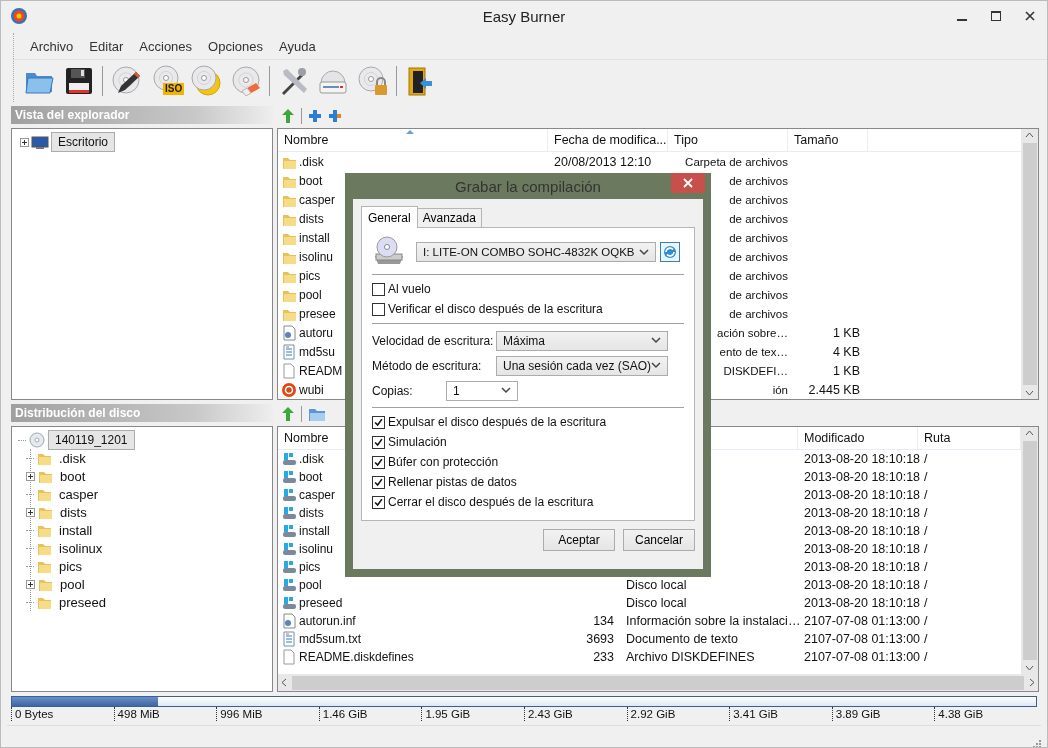 This screenshot has height=748, width=1048. What do you see at coordinates (321, 603) in the screenshot?
I see `file-name: preseed` at bounding box center [321, 603].